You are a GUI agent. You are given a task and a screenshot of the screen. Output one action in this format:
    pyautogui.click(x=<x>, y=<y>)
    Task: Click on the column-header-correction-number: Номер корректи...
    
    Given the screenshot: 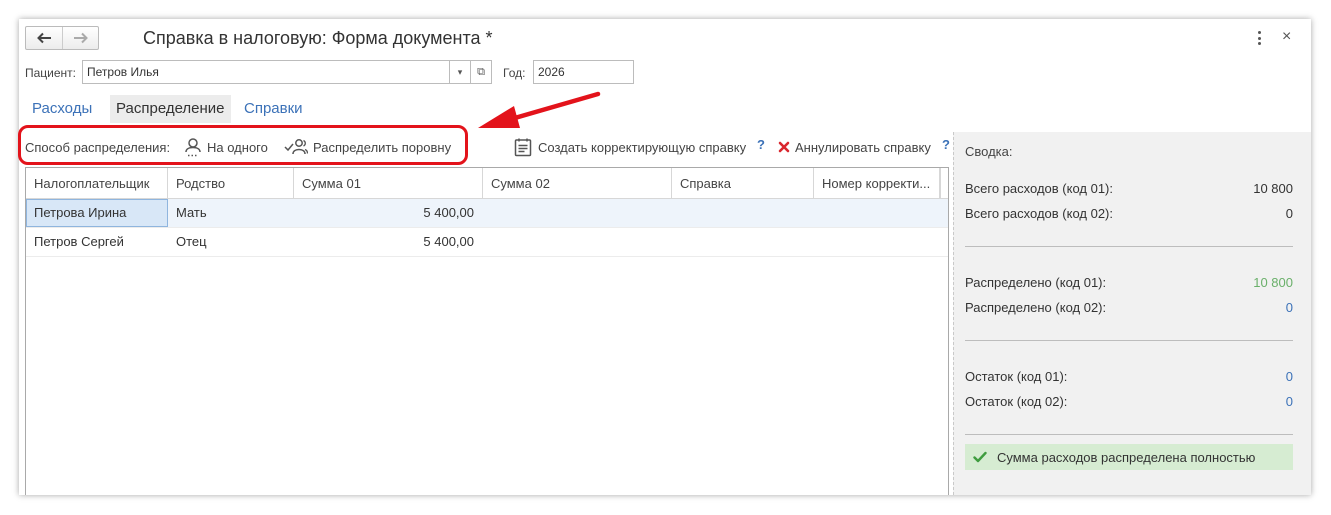 What is the action you would take?
    pyautogui.click(x=877, y=183)
    